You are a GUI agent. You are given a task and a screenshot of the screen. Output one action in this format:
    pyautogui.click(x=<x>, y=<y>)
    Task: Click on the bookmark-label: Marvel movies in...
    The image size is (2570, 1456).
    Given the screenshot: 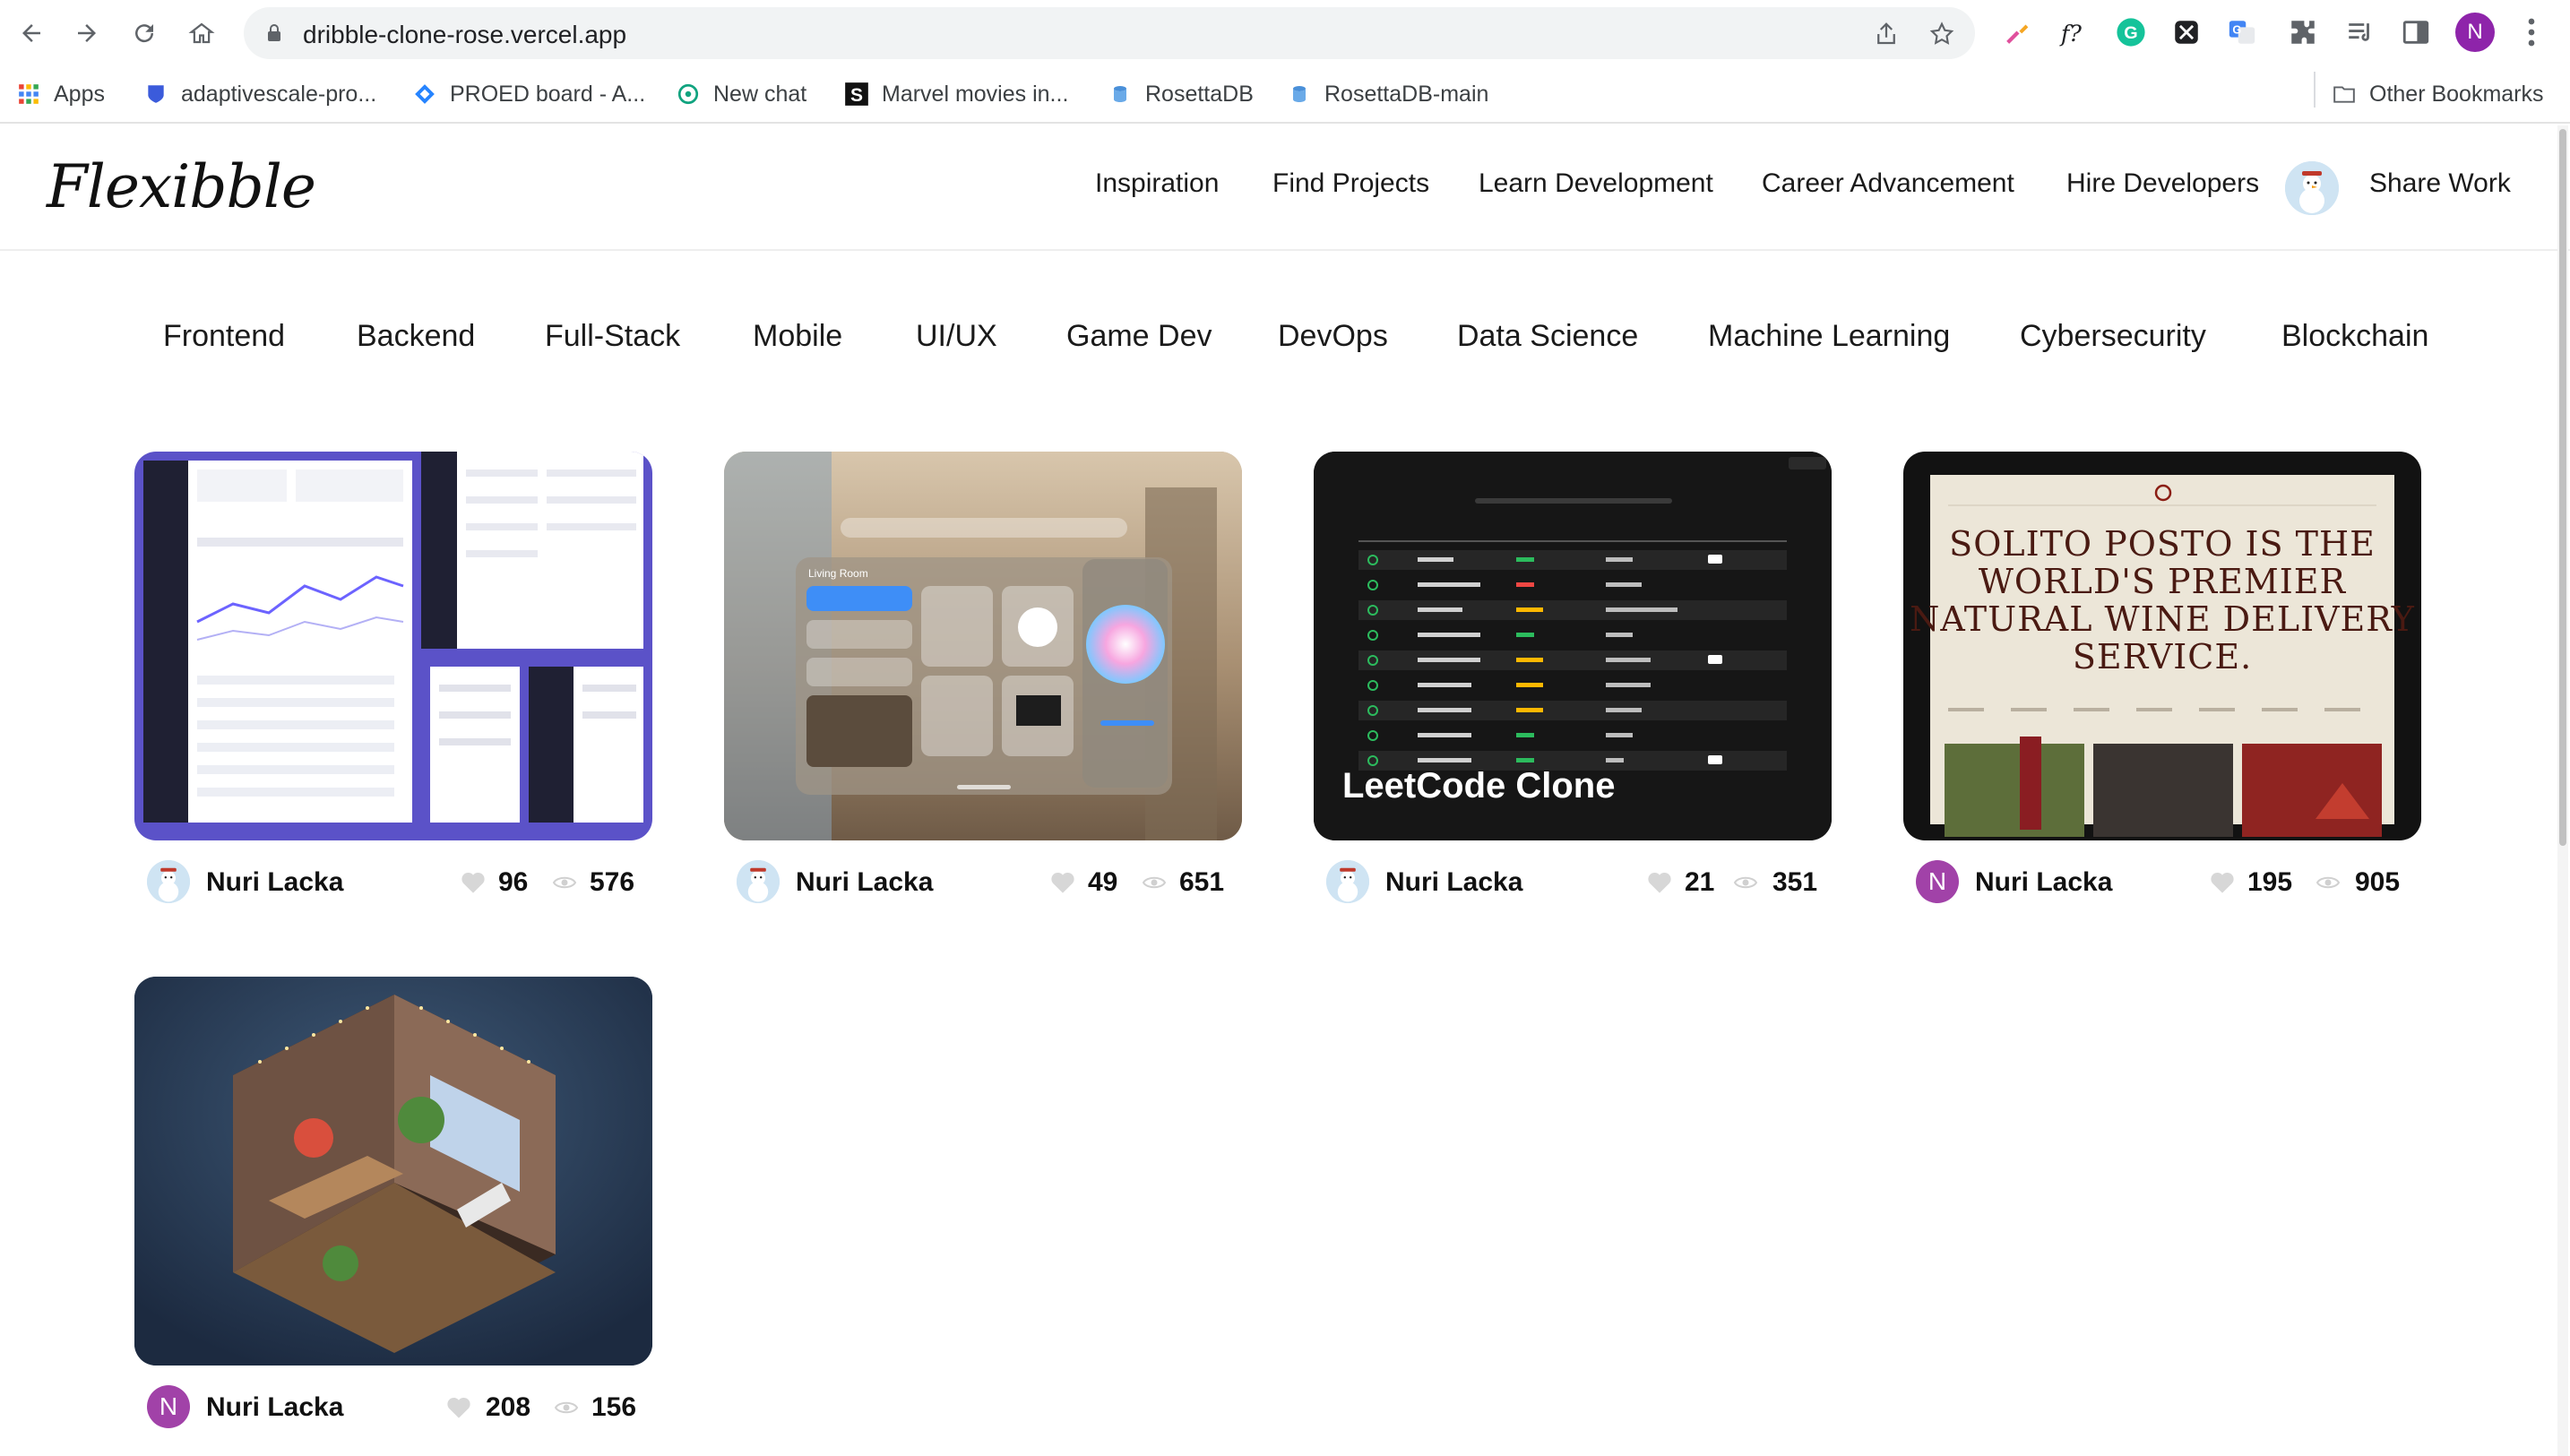 What is the action you would take?
    pyautogui.click(x=975, y=94)
    